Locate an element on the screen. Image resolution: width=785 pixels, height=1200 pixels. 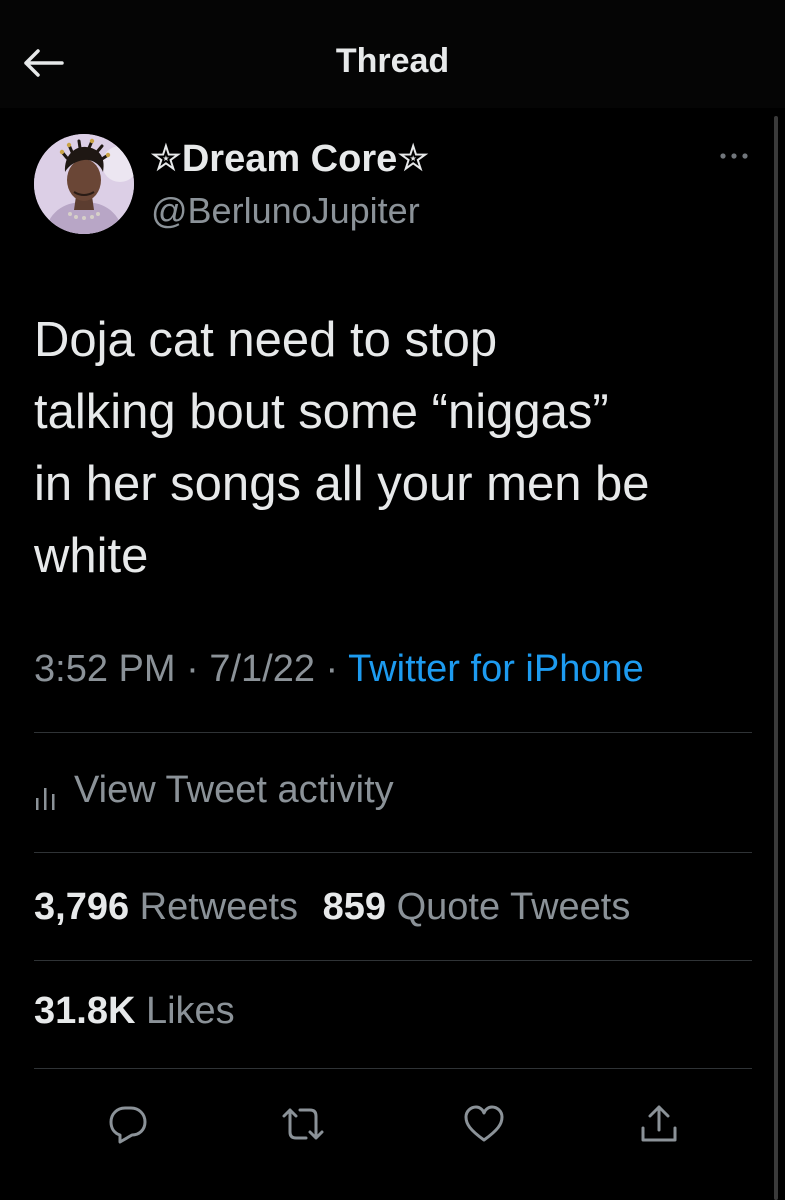
tweet-metadata: 3:52 PM · 7/1/22 · Twitter for iPhone is located at coordinates (339, 669).